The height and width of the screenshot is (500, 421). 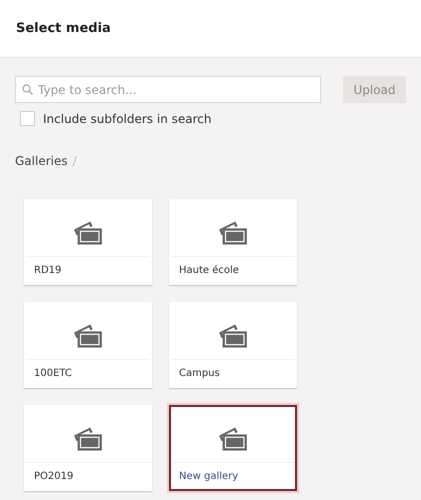 I want to click on folder-name: RD19, so click(x=47, y=271).